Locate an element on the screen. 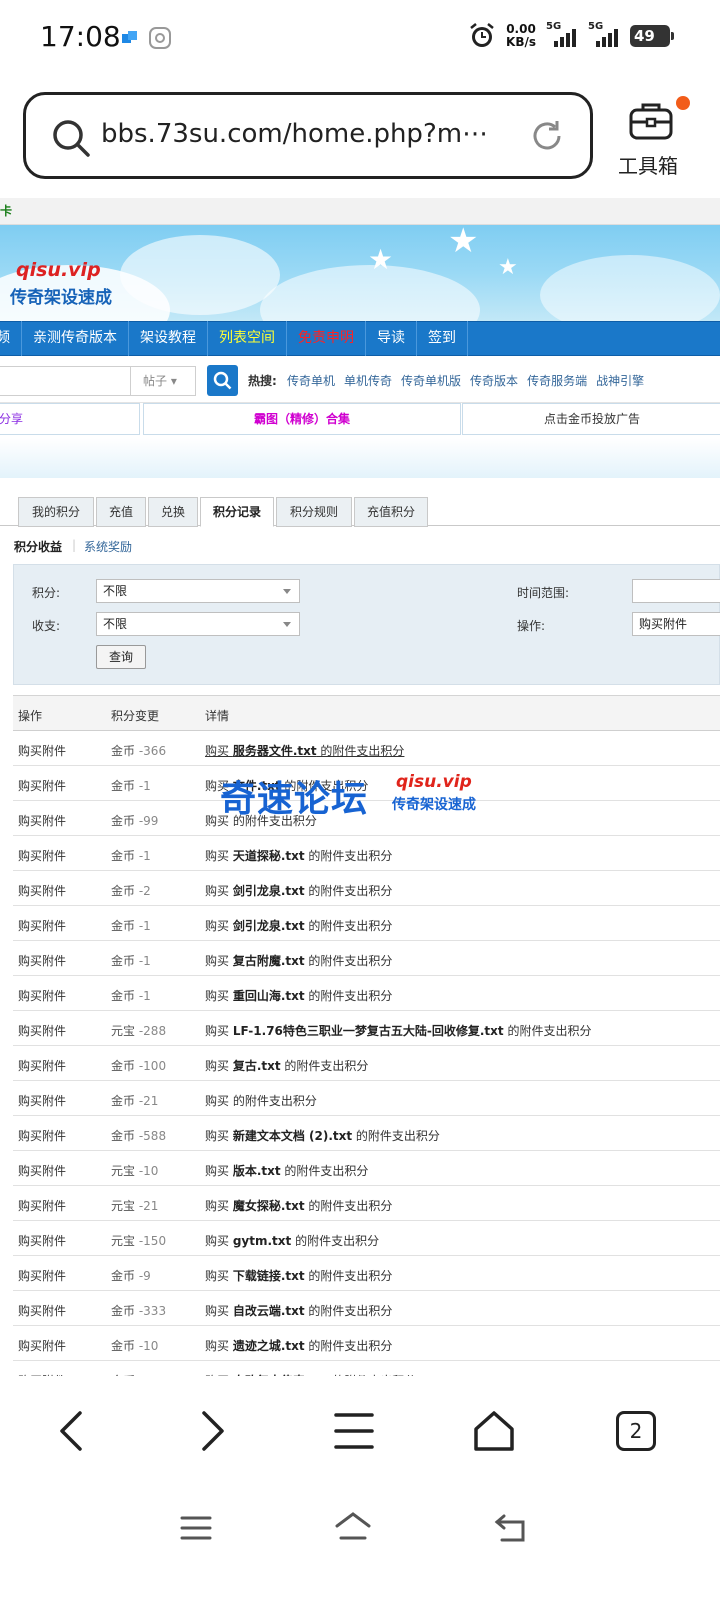 This screenshot has width=720, height=1600. row-file-name: 天道探秘.txt is located at coordinates (269, 856).